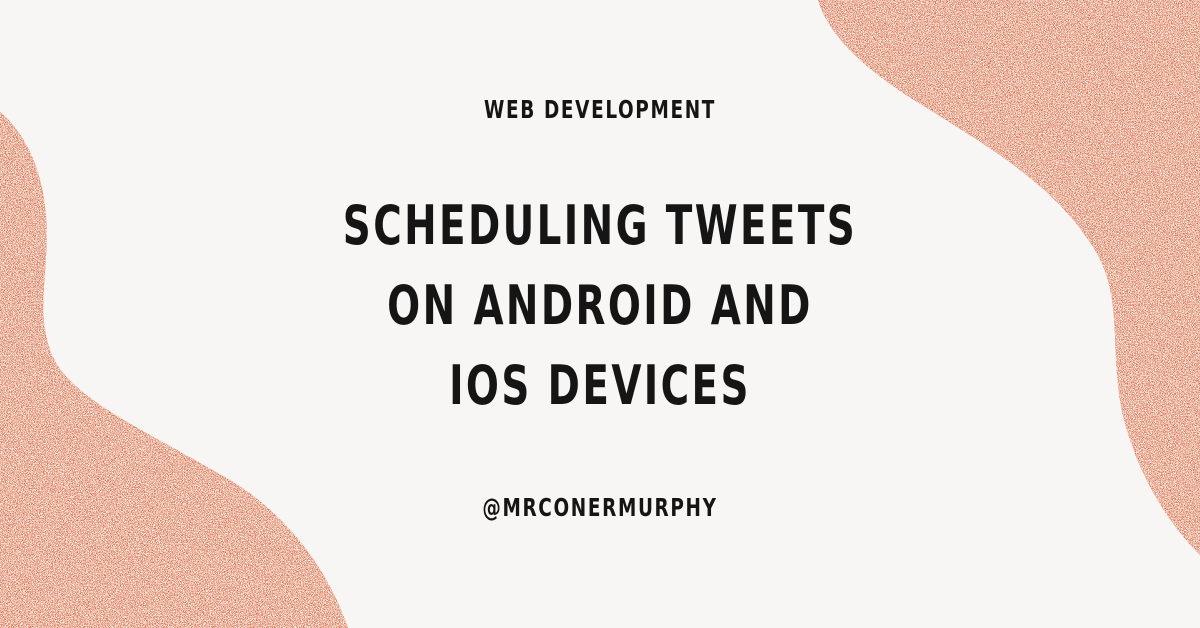 Image resolution: width=1200 pixels, height=628 pixels. I want to click on author-handle: @MRCONERMURPHY, so click(600, 507).